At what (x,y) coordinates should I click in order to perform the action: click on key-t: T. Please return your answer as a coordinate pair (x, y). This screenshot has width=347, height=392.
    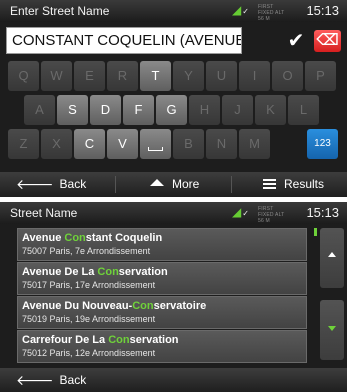
    Looking at the image, I should click on (155, 76).